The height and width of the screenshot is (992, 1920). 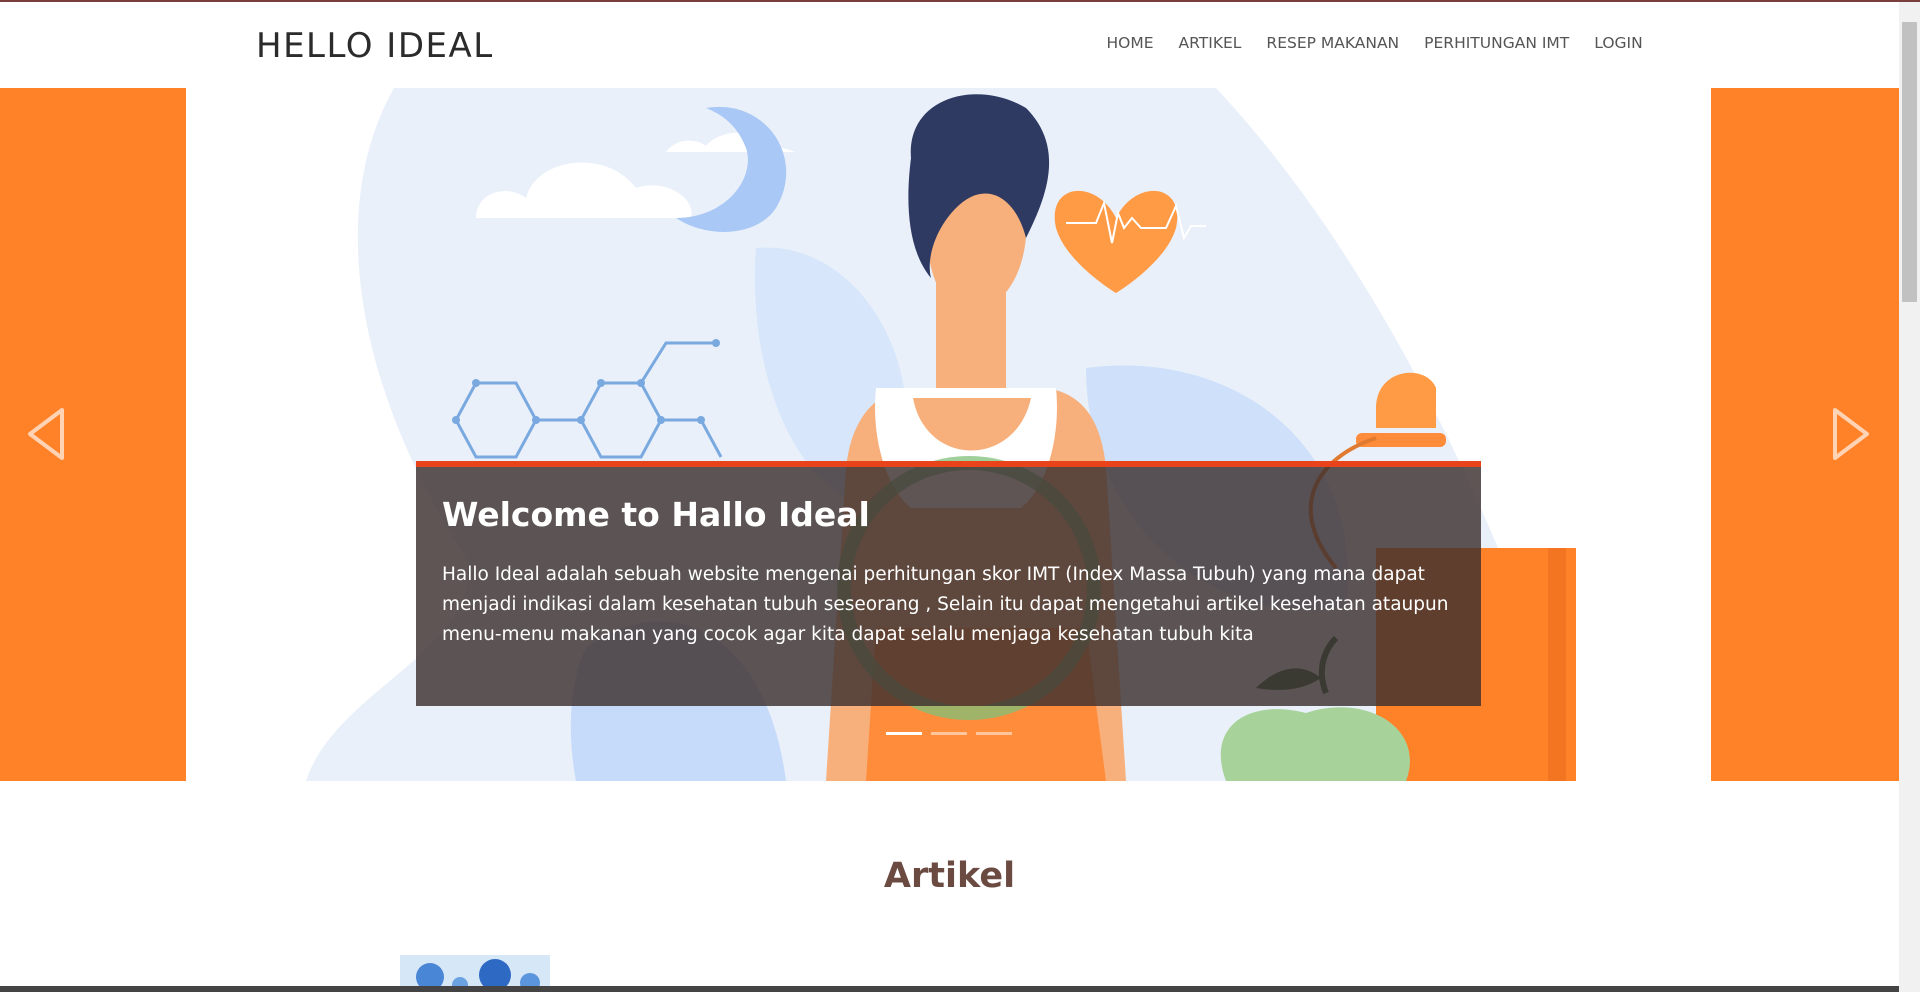 I want to click on carousel-indicators, so click(x=949, y=733).